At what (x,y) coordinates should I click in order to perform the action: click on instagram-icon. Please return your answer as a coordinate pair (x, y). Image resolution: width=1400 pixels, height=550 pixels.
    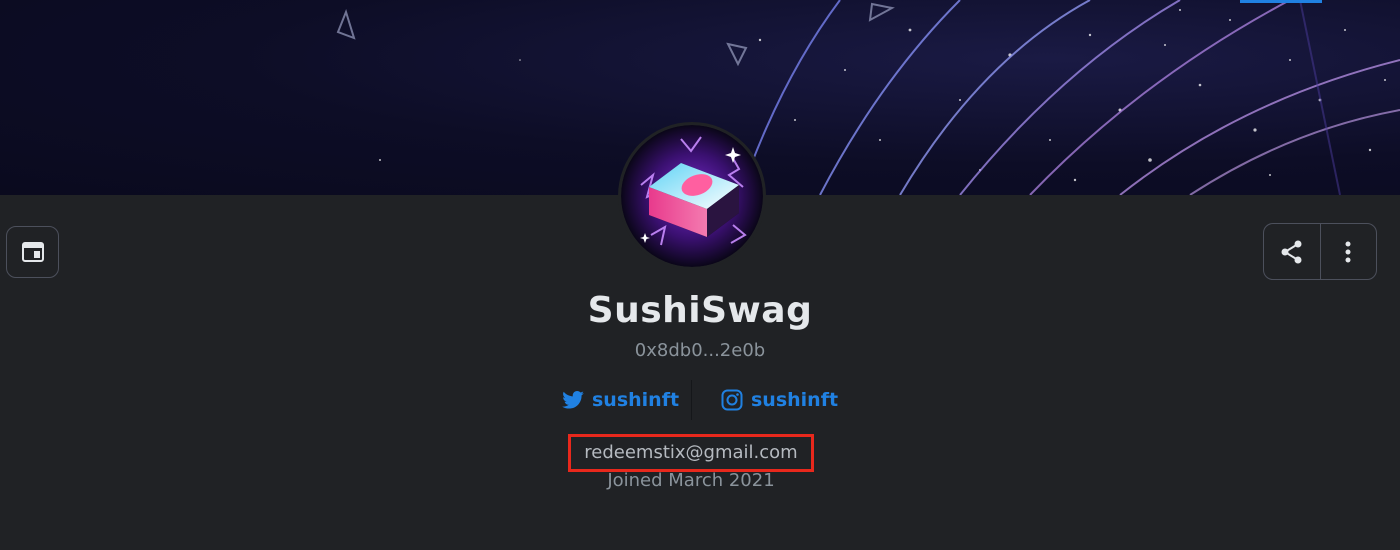
    Looking at the image, I should click on (732, 400).